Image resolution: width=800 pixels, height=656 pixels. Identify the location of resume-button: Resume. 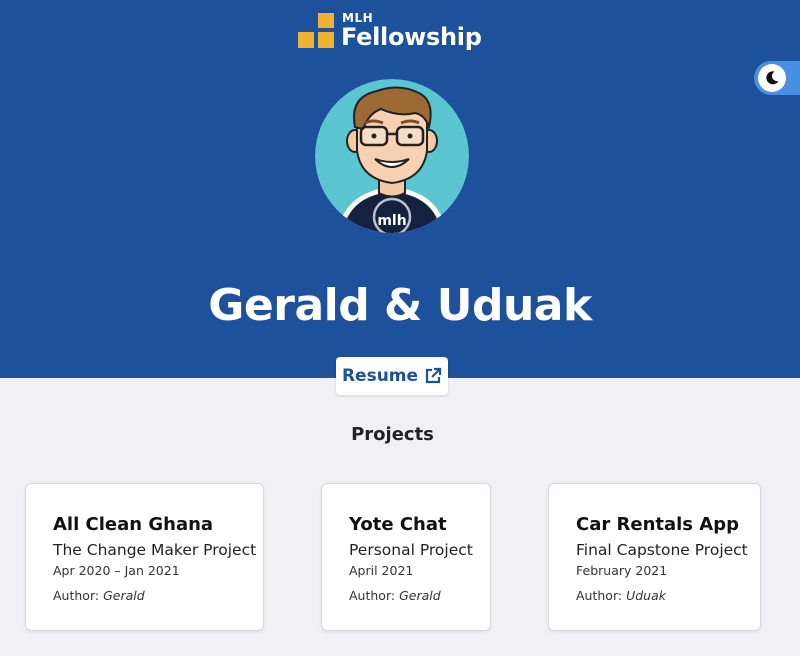
(392, 376).